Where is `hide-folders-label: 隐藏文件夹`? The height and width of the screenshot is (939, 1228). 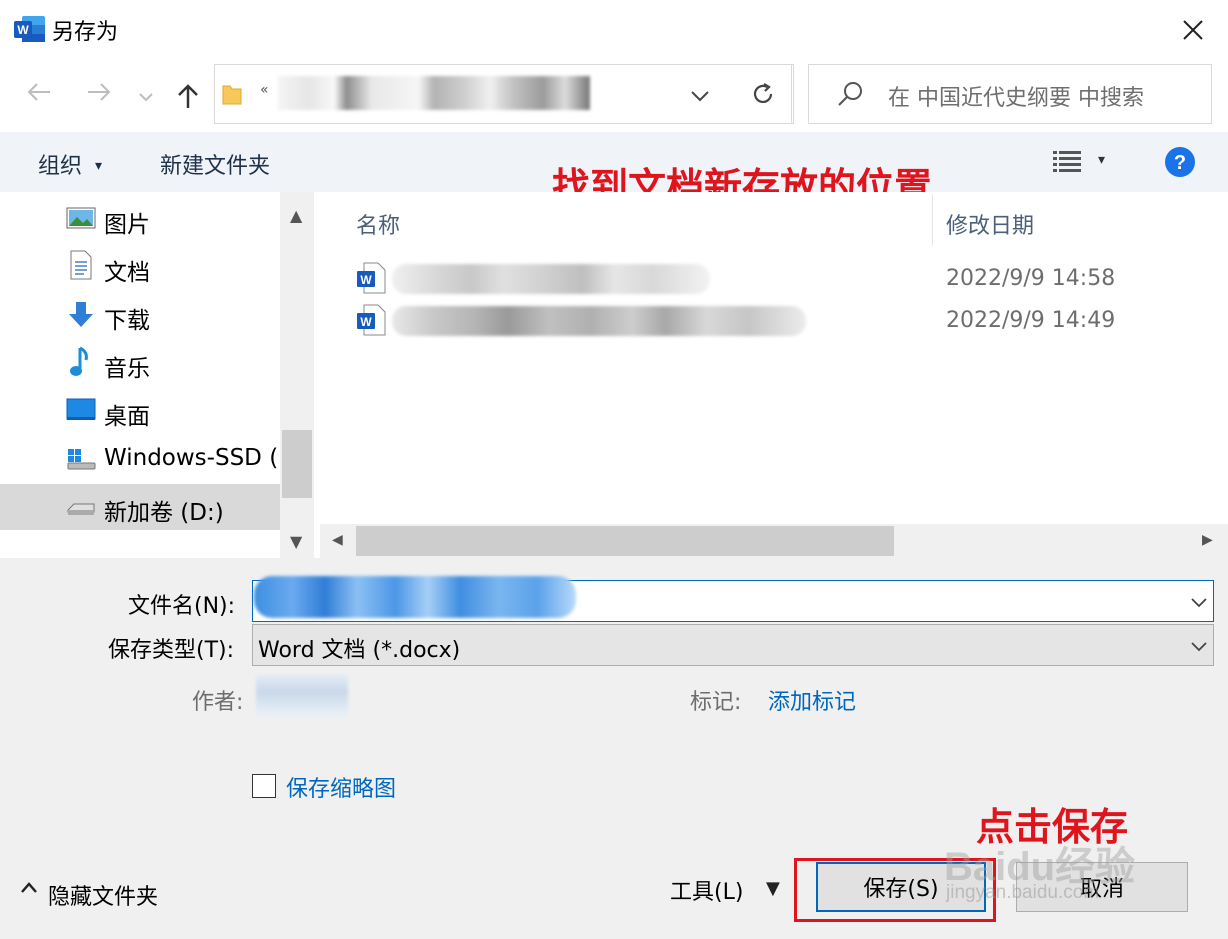 hide-folders-label: 隐藏文件夹 is located at coordinates (103, 895).